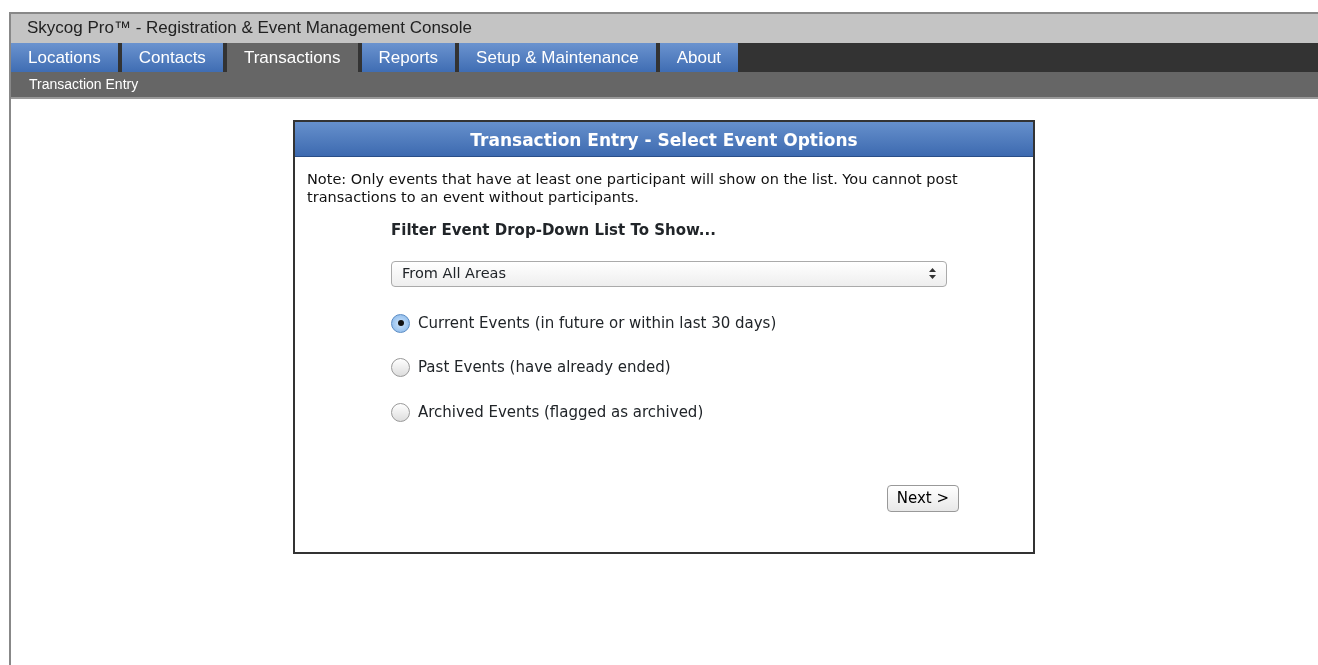 This screenshot has width=1318, height=665. I want to click on window-title: Skycog Pro™ - Registration & Event Management Console, so click(250, 27).